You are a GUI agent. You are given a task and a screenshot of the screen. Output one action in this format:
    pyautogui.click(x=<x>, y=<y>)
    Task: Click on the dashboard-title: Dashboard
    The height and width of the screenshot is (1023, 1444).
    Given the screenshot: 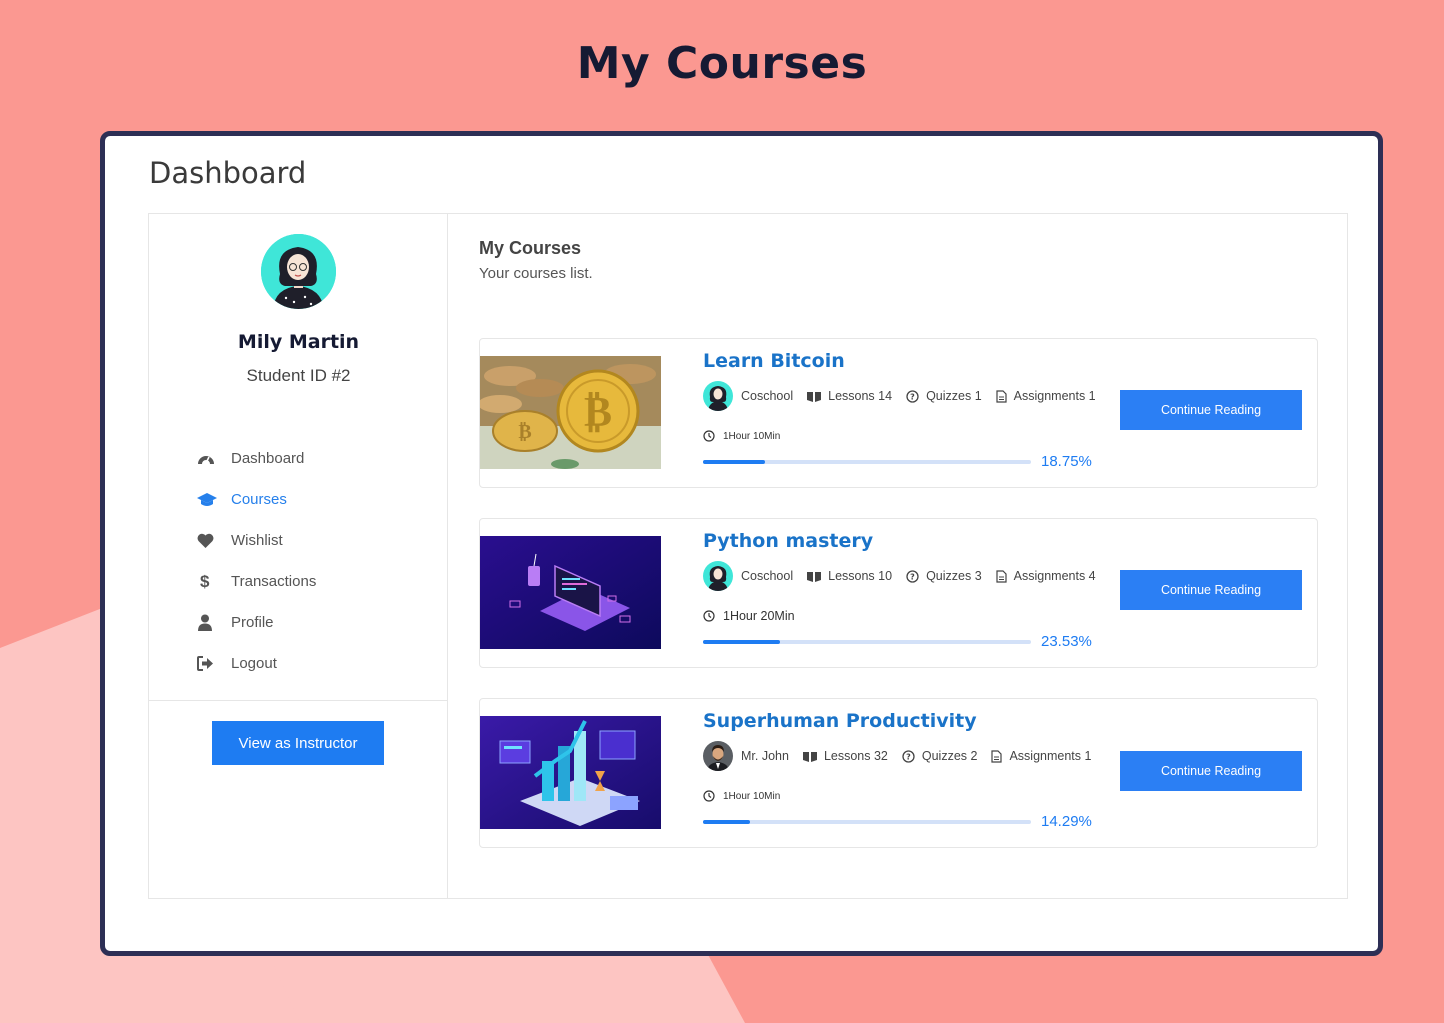 What is the action you would take?
    pyautogui.click(x=228, y=173)
    